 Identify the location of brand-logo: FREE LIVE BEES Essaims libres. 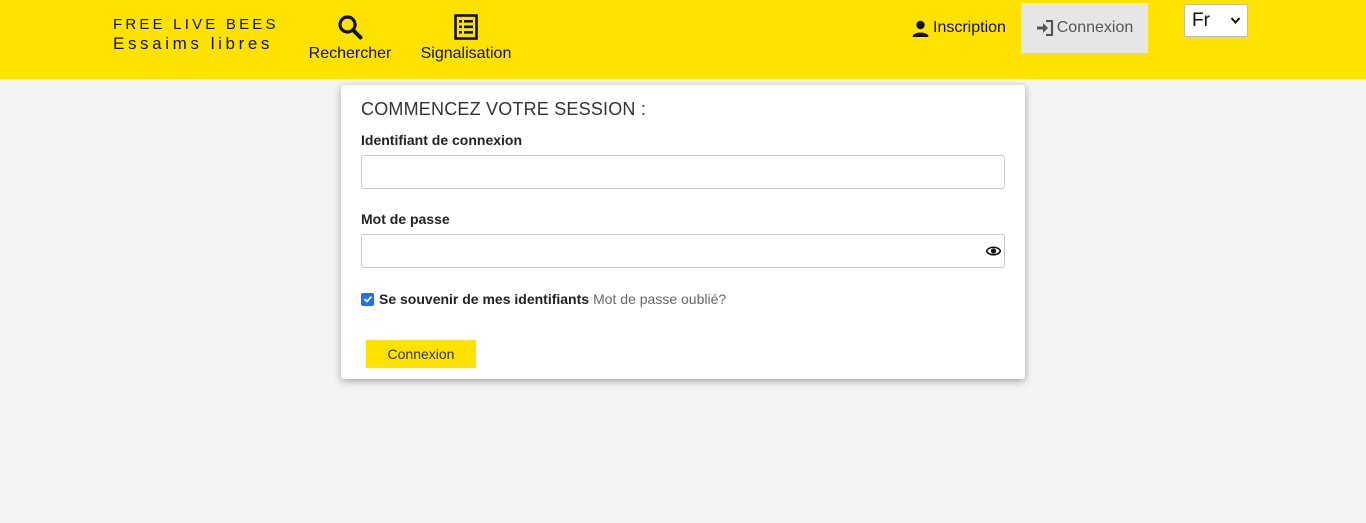
(196, 35).